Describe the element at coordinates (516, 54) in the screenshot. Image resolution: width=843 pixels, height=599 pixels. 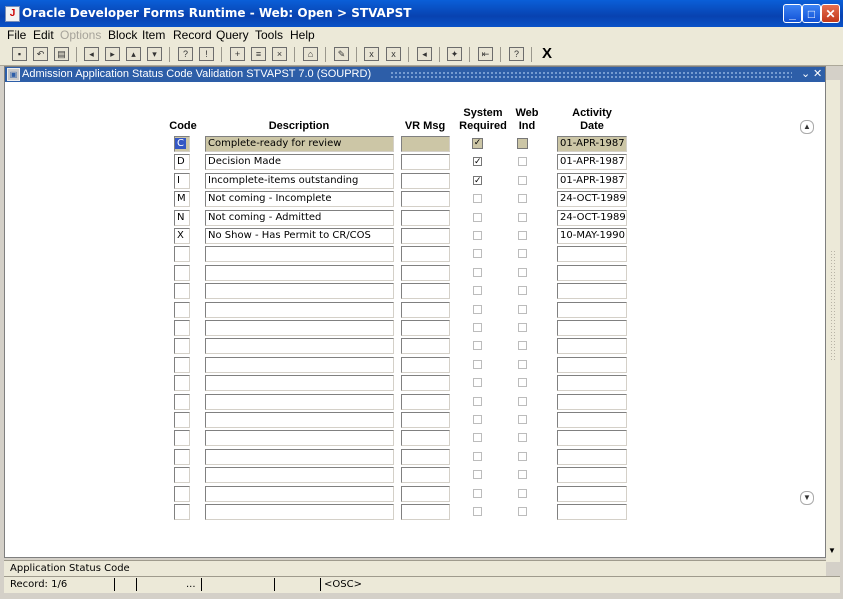
I see `help-icon: ?` at that location.